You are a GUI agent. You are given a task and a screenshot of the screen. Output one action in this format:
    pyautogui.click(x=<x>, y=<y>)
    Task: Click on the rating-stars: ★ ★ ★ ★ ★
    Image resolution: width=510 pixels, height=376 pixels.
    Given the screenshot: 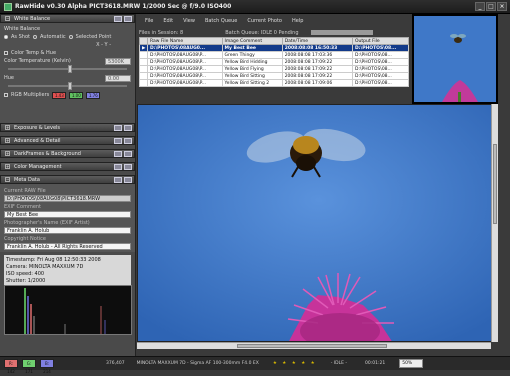 What is the action you would take?
    pyautogui.click(x=295, y=363)
    